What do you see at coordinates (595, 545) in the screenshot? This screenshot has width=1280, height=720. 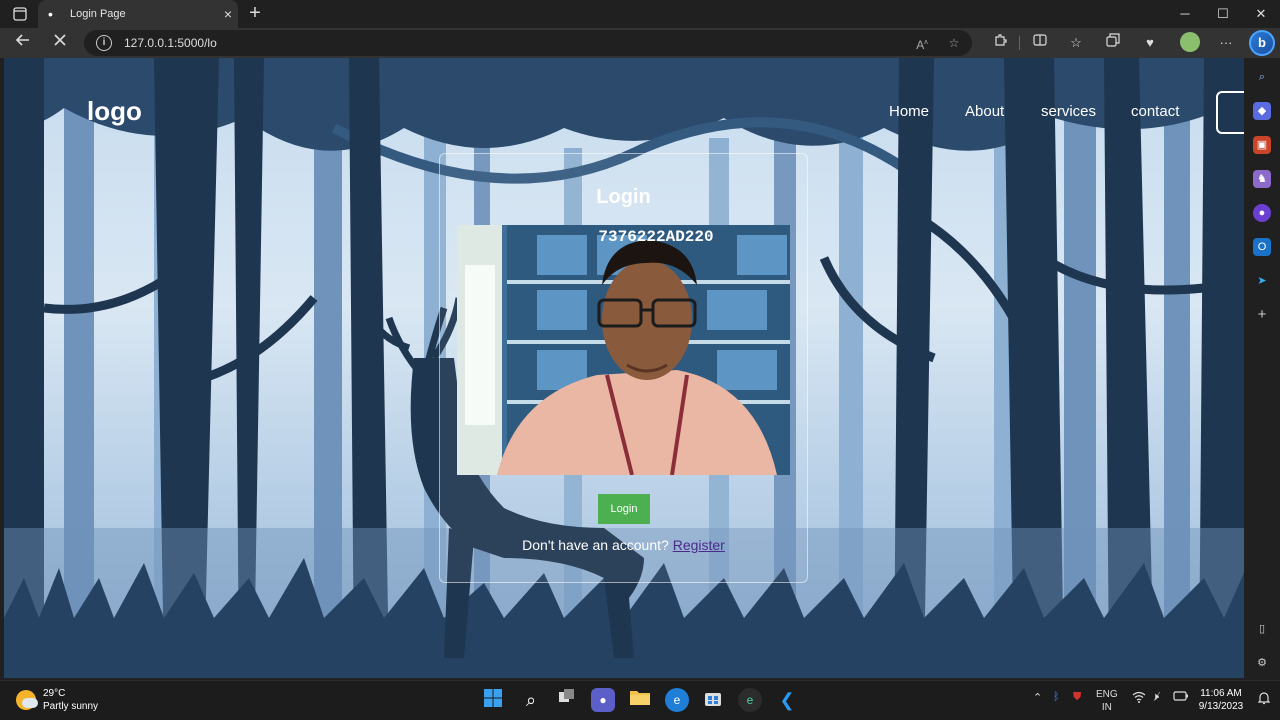 I see `register-prompt-text: Don't have an account?` at bounding box center [595, 545].